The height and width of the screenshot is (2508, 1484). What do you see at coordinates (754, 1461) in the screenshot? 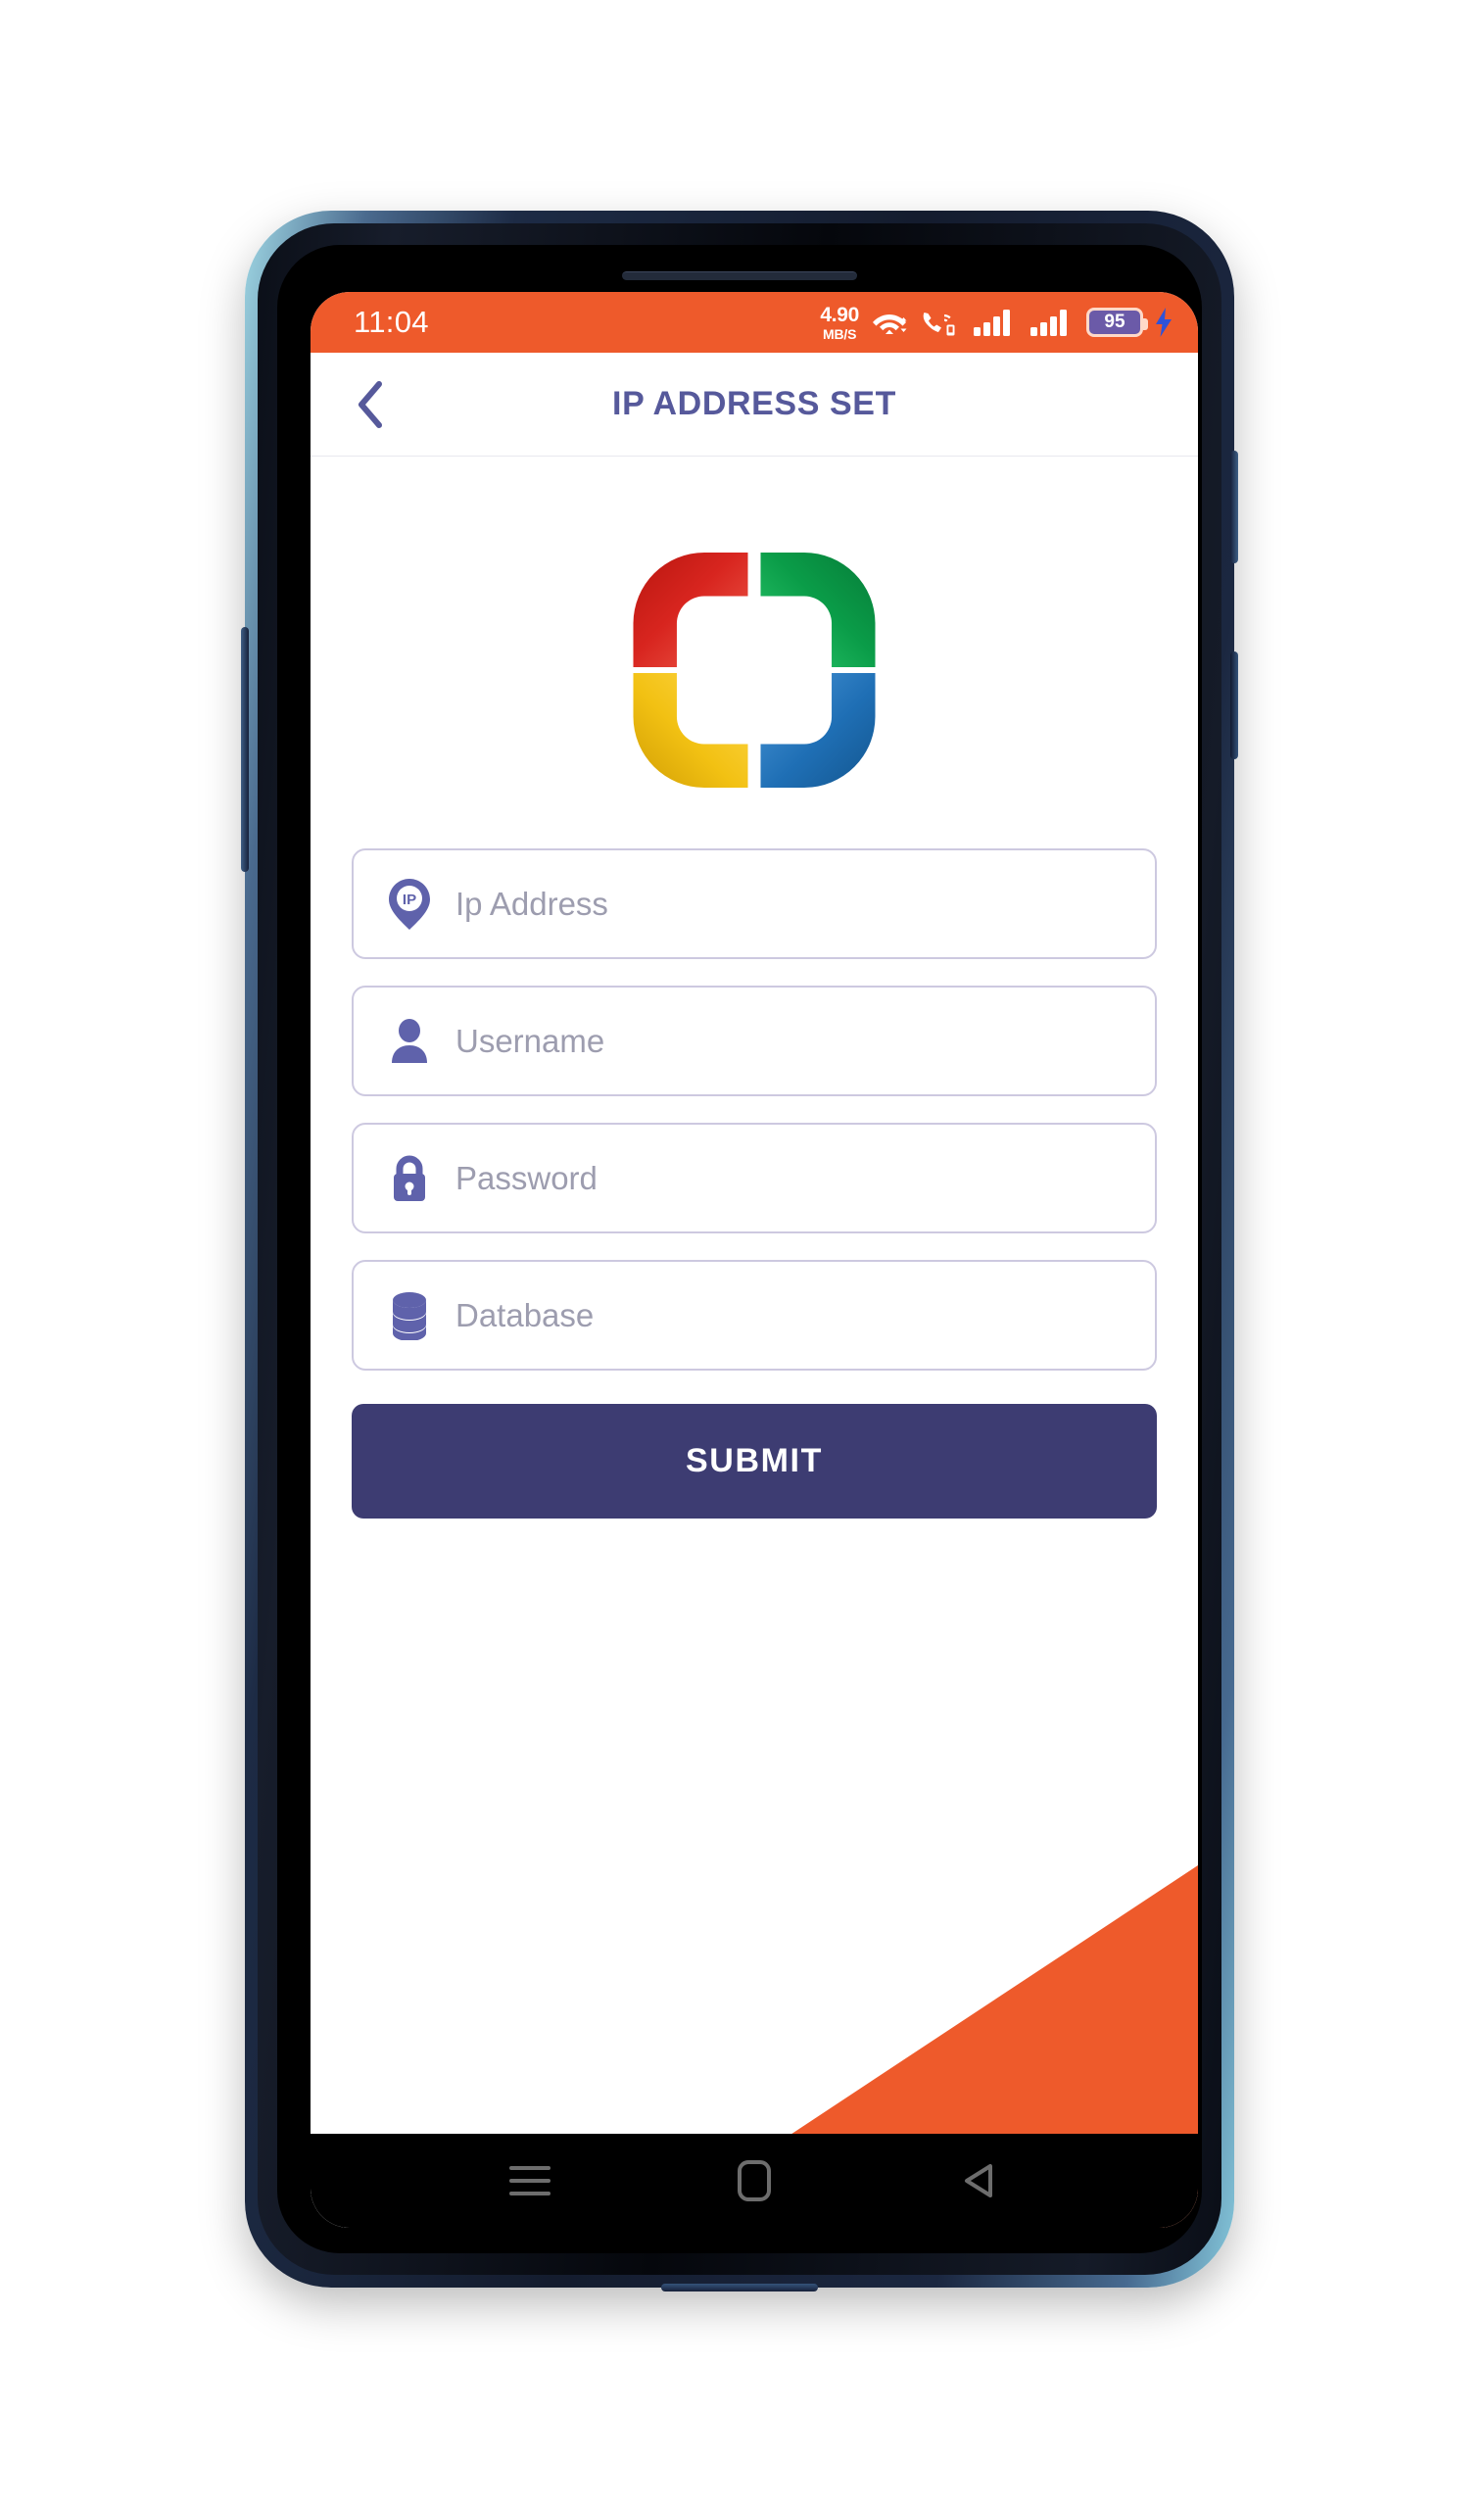
I see `submit-button: SUBMIT` at bounding box center [754, 1461].